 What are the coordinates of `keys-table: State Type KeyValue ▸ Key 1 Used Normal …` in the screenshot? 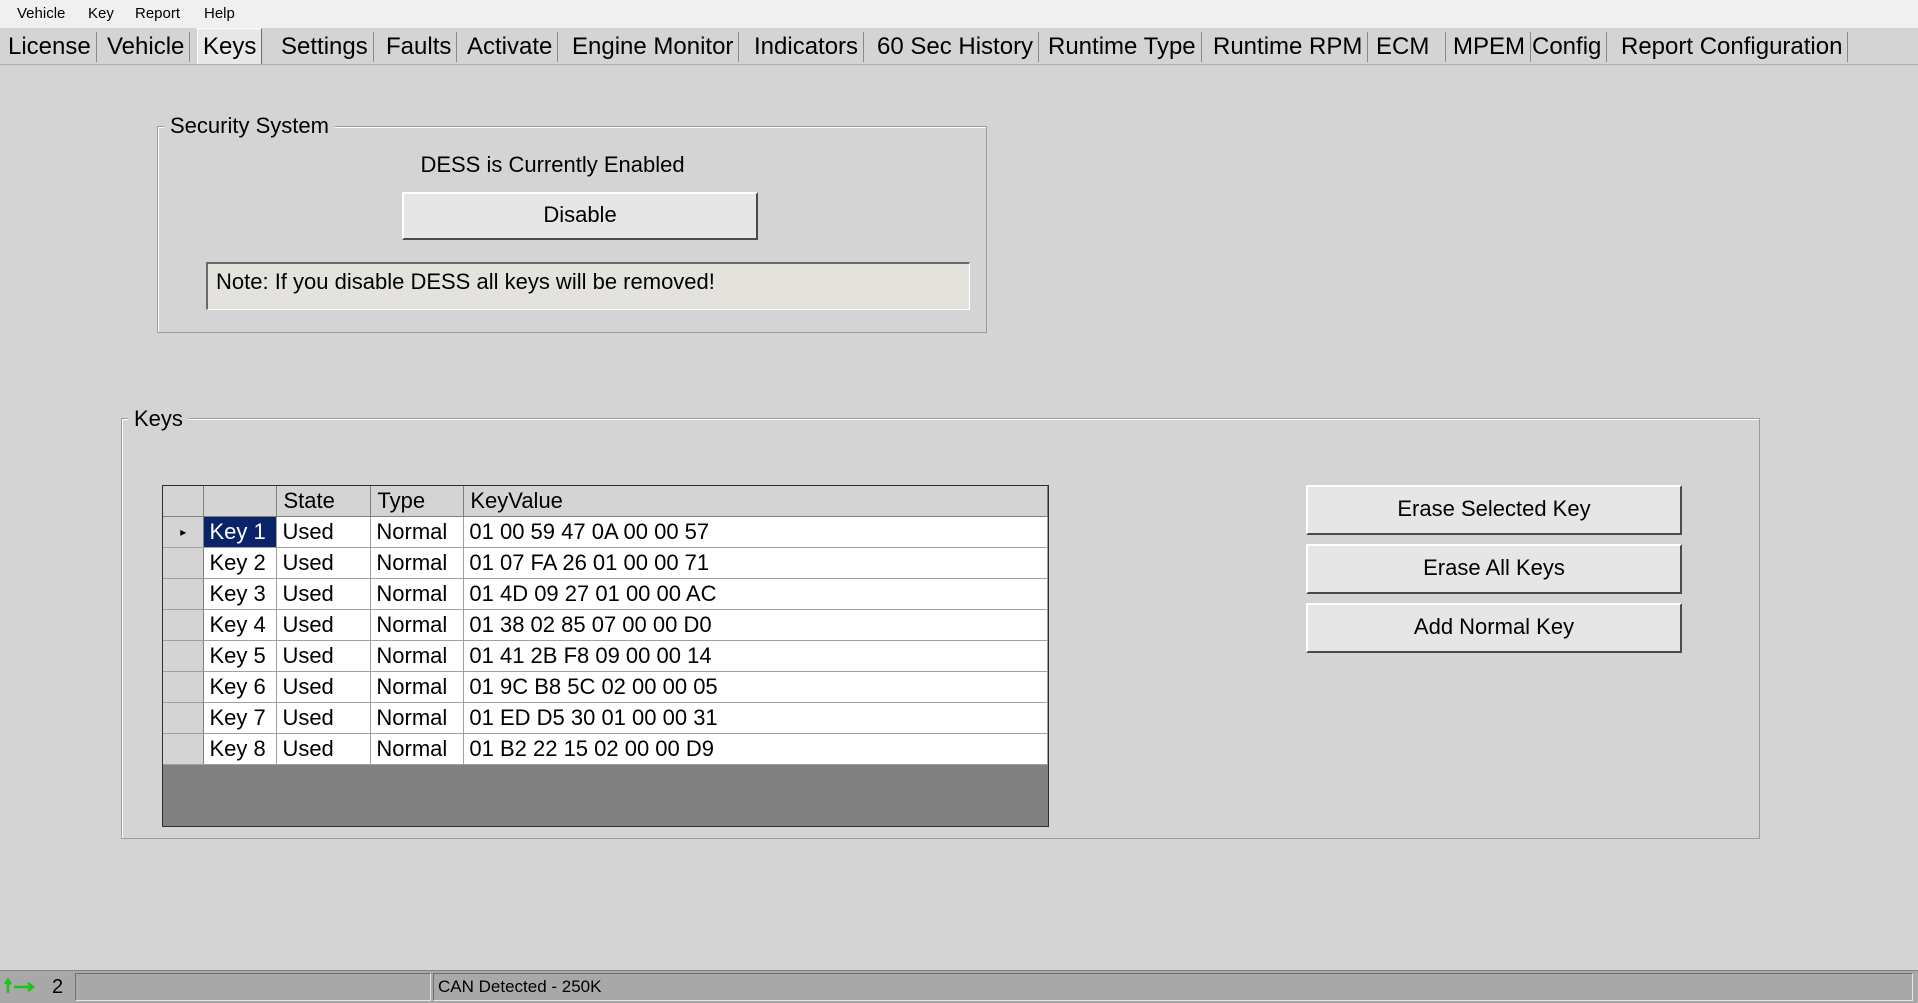 It's located at (605, 625).